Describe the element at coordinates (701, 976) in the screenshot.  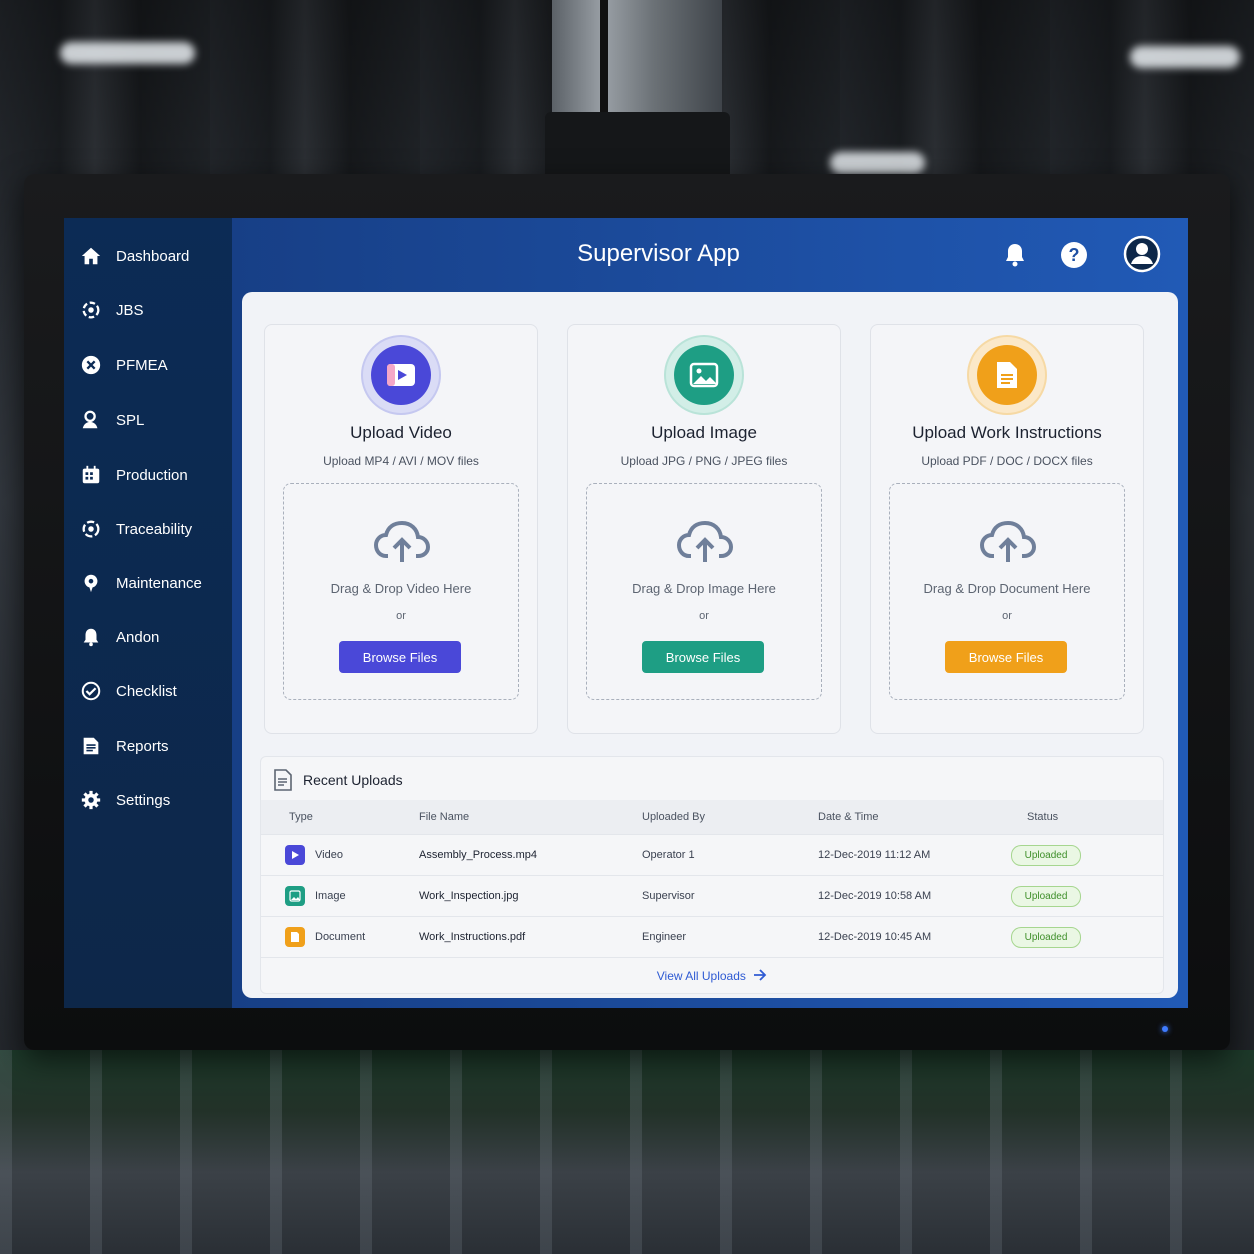
I see `view-all-label: View All Uploads` at that location.